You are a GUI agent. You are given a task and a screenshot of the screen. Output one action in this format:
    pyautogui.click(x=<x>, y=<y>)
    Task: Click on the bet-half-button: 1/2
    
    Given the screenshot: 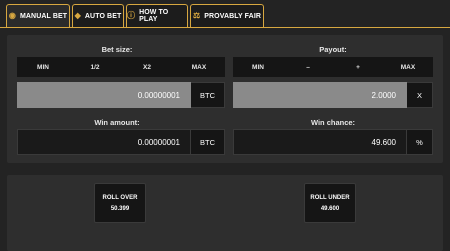 What is the action you would take?
    pyautogui.click(x=95, y=67)
    